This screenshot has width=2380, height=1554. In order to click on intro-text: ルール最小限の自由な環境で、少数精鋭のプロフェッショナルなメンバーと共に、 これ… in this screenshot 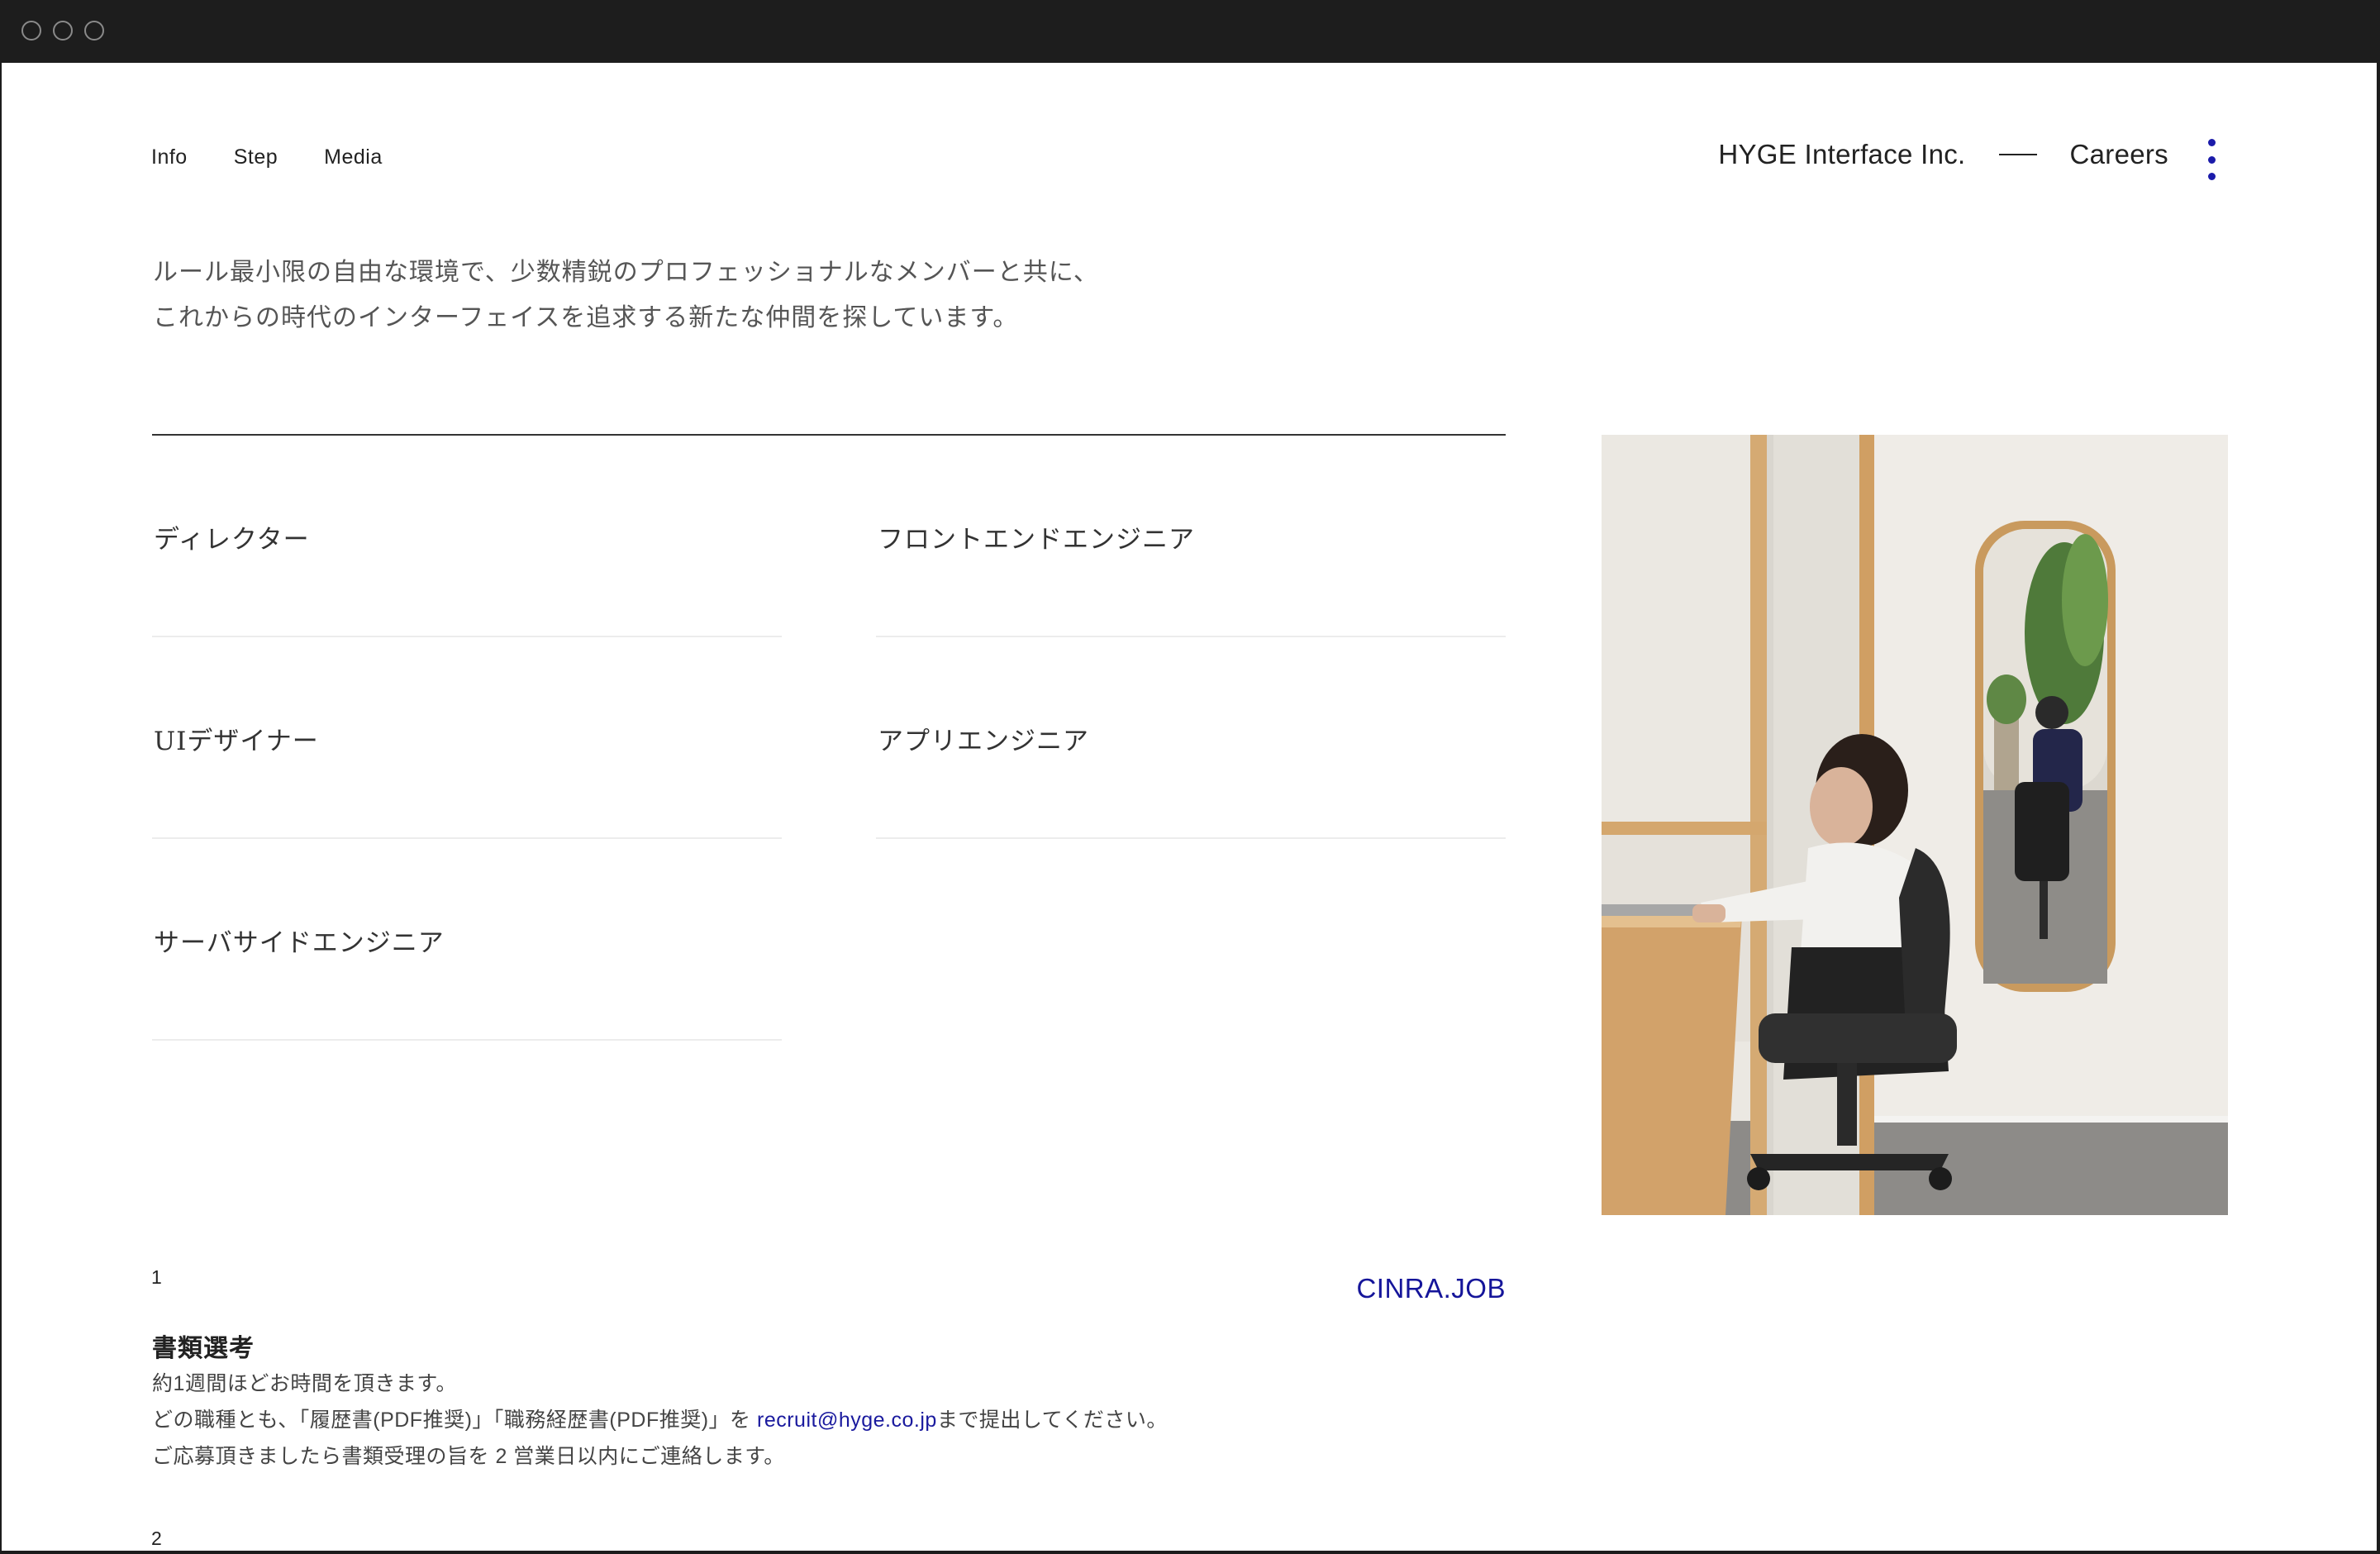, I will do `click(626, 295)`.